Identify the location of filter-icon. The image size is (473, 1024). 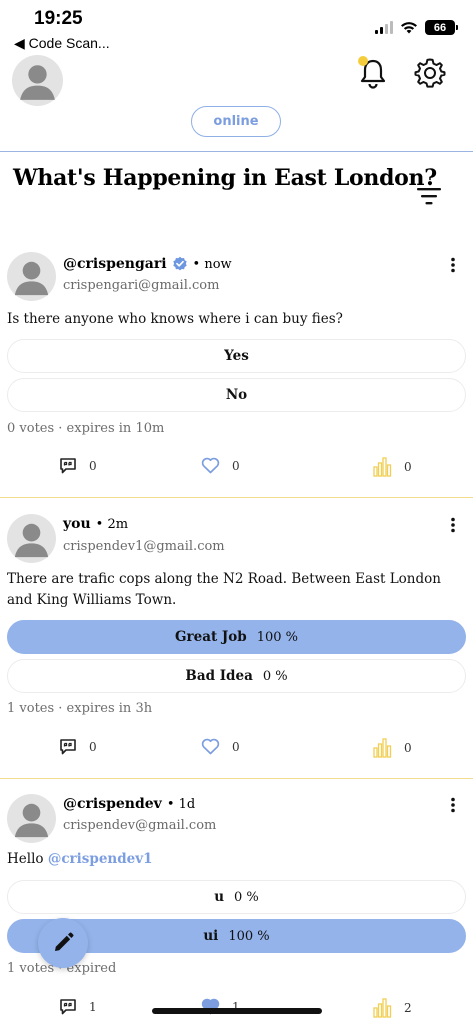
(429, 196).